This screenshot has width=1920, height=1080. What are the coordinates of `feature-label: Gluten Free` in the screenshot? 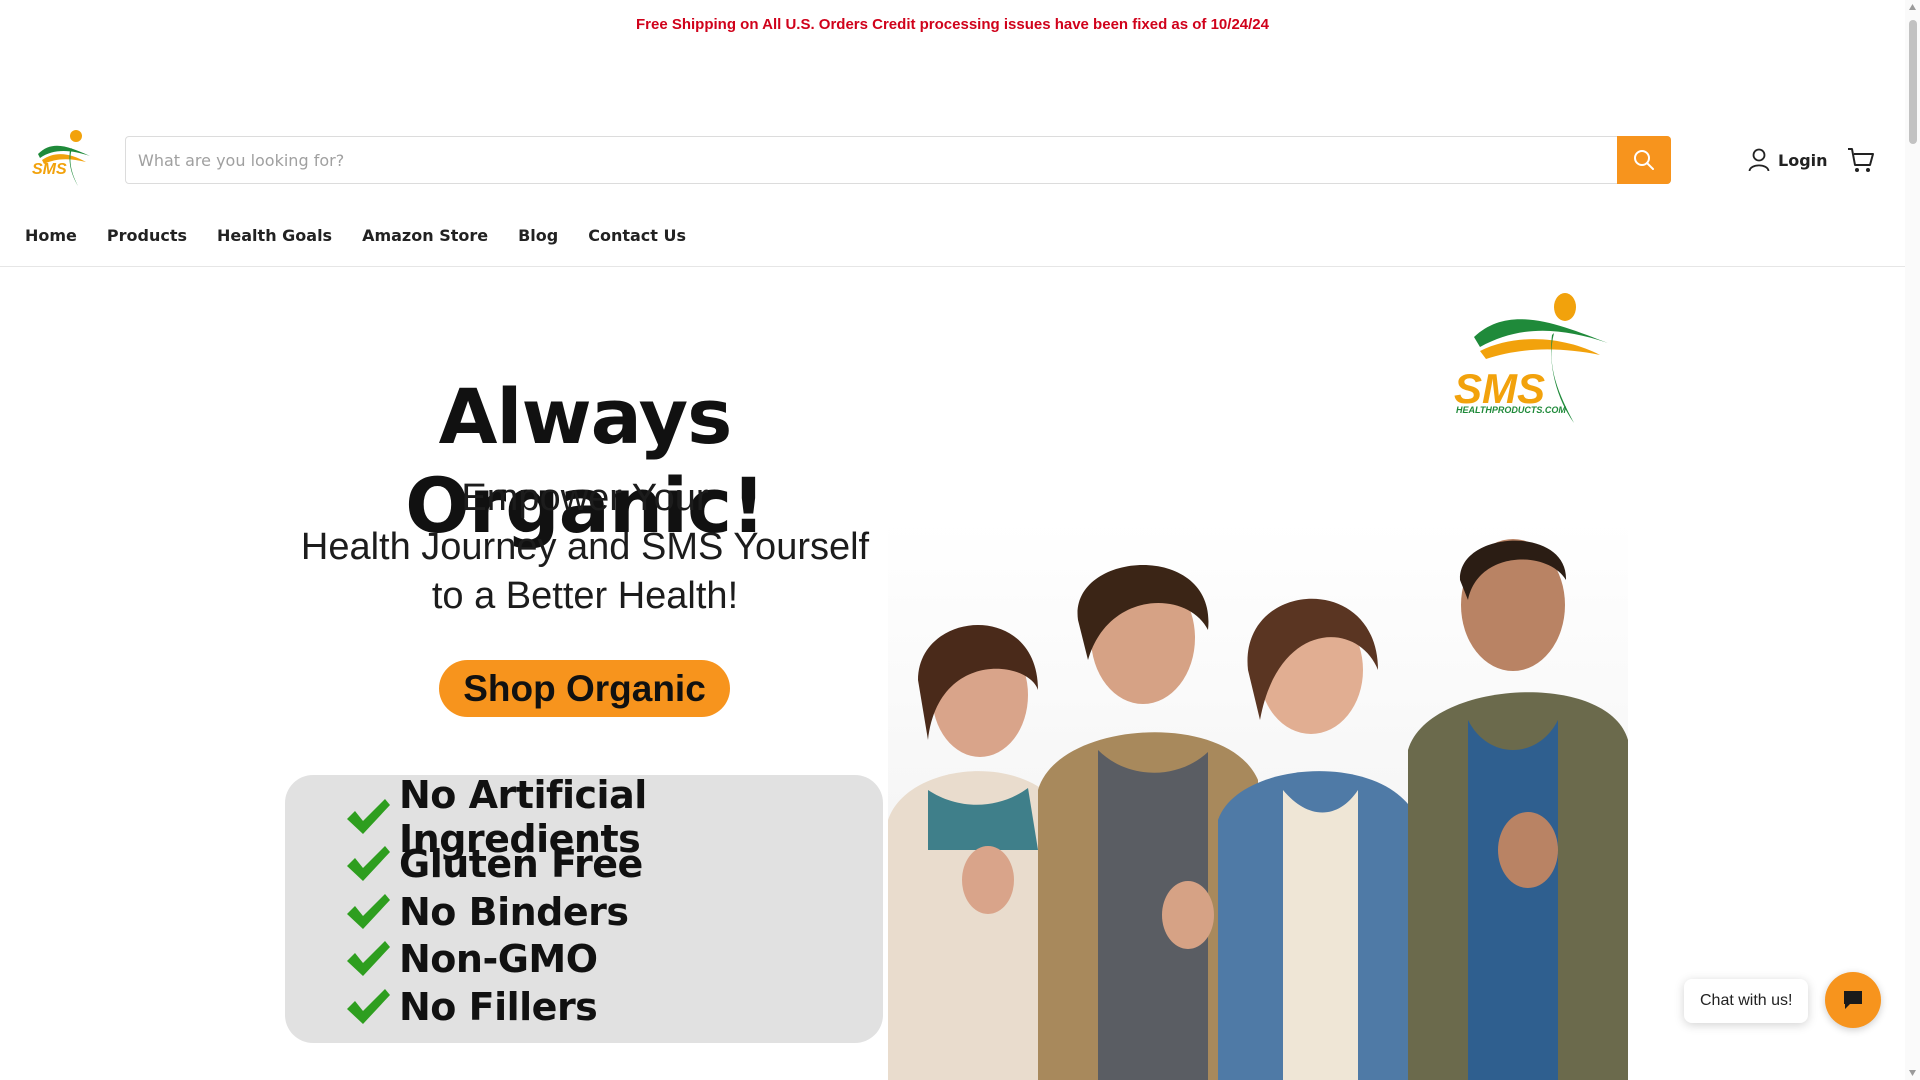 It's located at (521, 864).